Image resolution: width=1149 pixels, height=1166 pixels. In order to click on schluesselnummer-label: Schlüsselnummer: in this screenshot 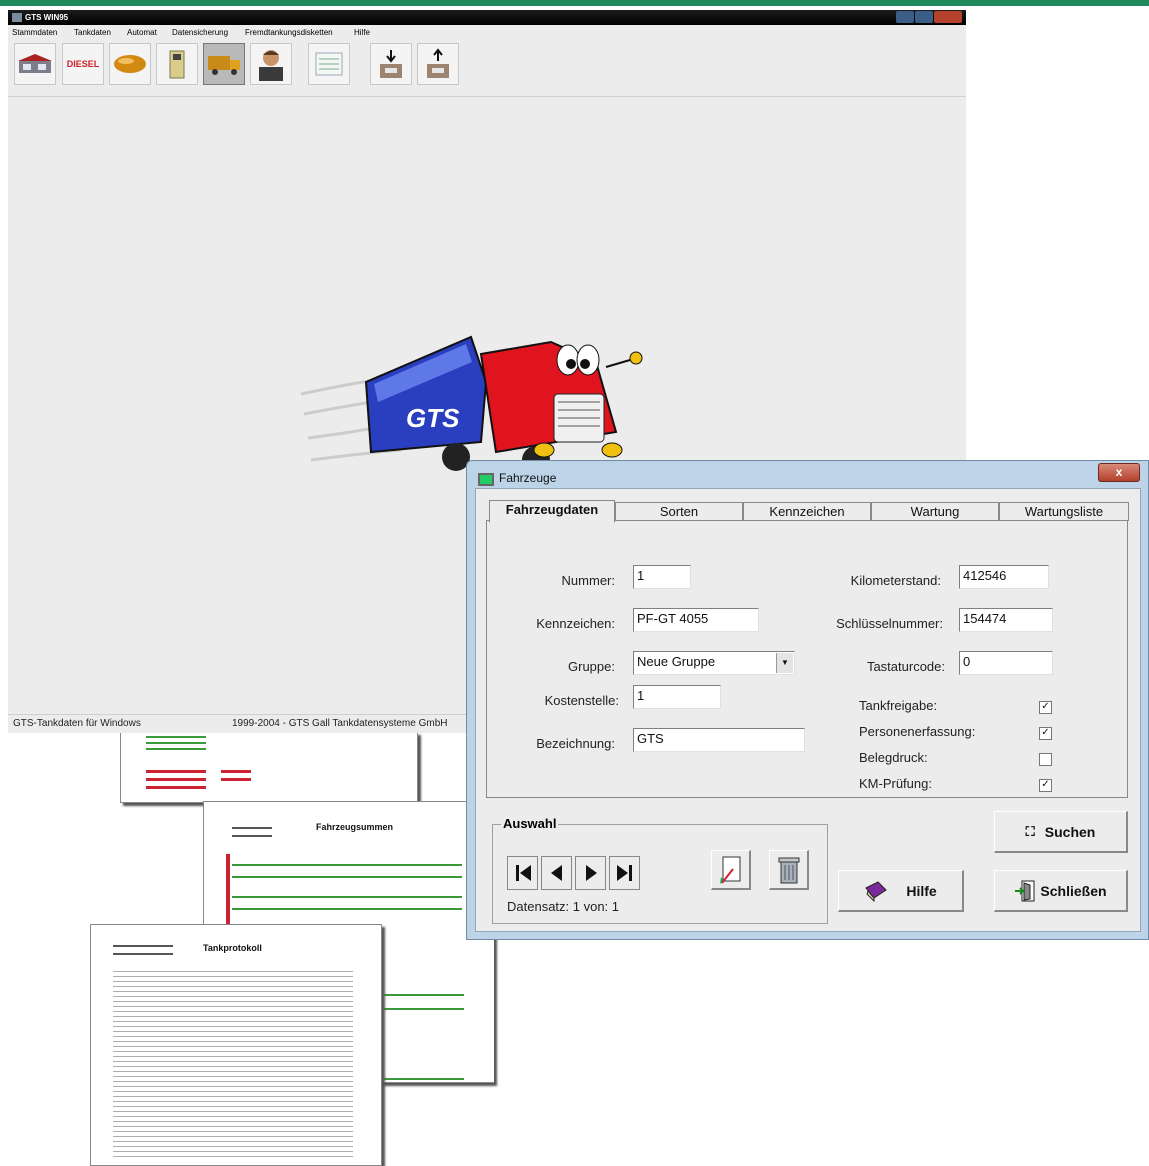, I will do `click(889, 623)`.